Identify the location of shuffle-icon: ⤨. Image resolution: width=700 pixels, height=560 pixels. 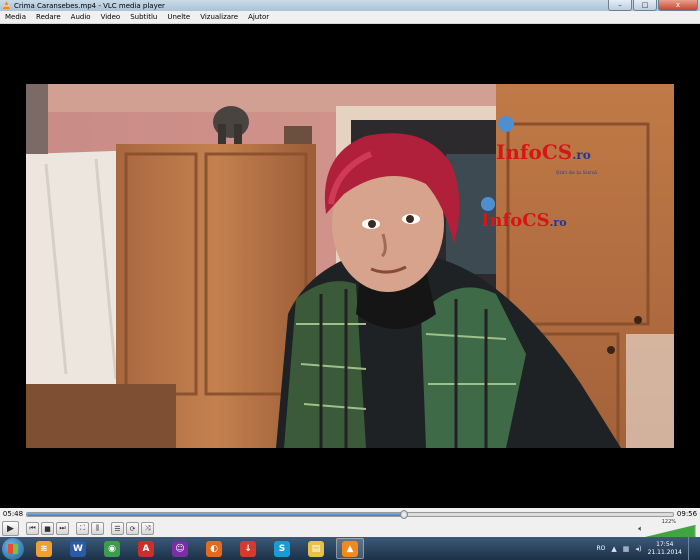
(147, 528).